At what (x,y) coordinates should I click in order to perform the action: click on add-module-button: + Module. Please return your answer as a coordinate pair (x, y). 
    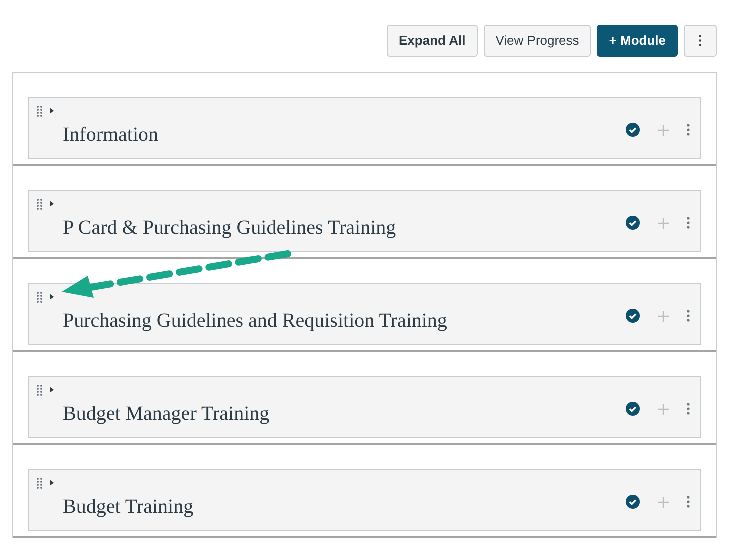
    Looking at the image, I should click on (637, 41).